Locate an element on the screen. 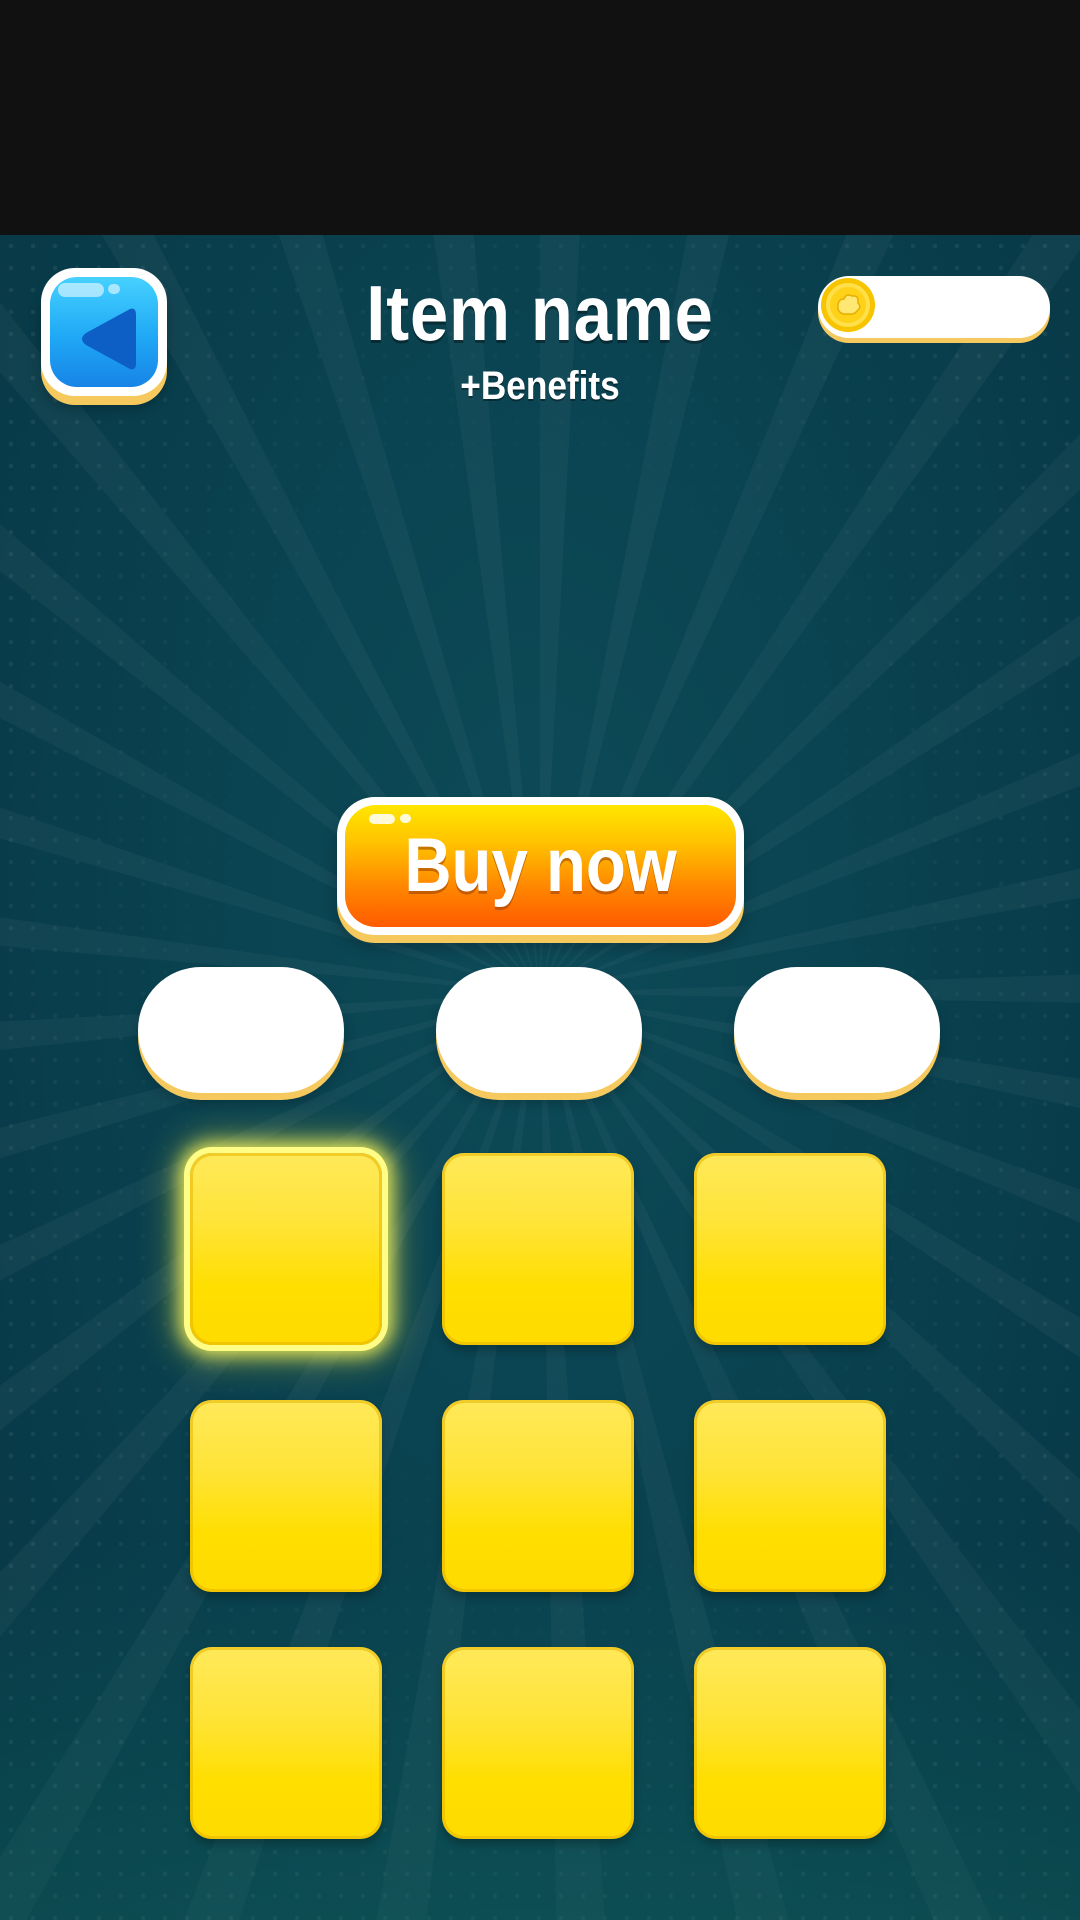 The width and height of the screenshot is (1080, 1920). back-button-face is located at coordinates (104, 332).